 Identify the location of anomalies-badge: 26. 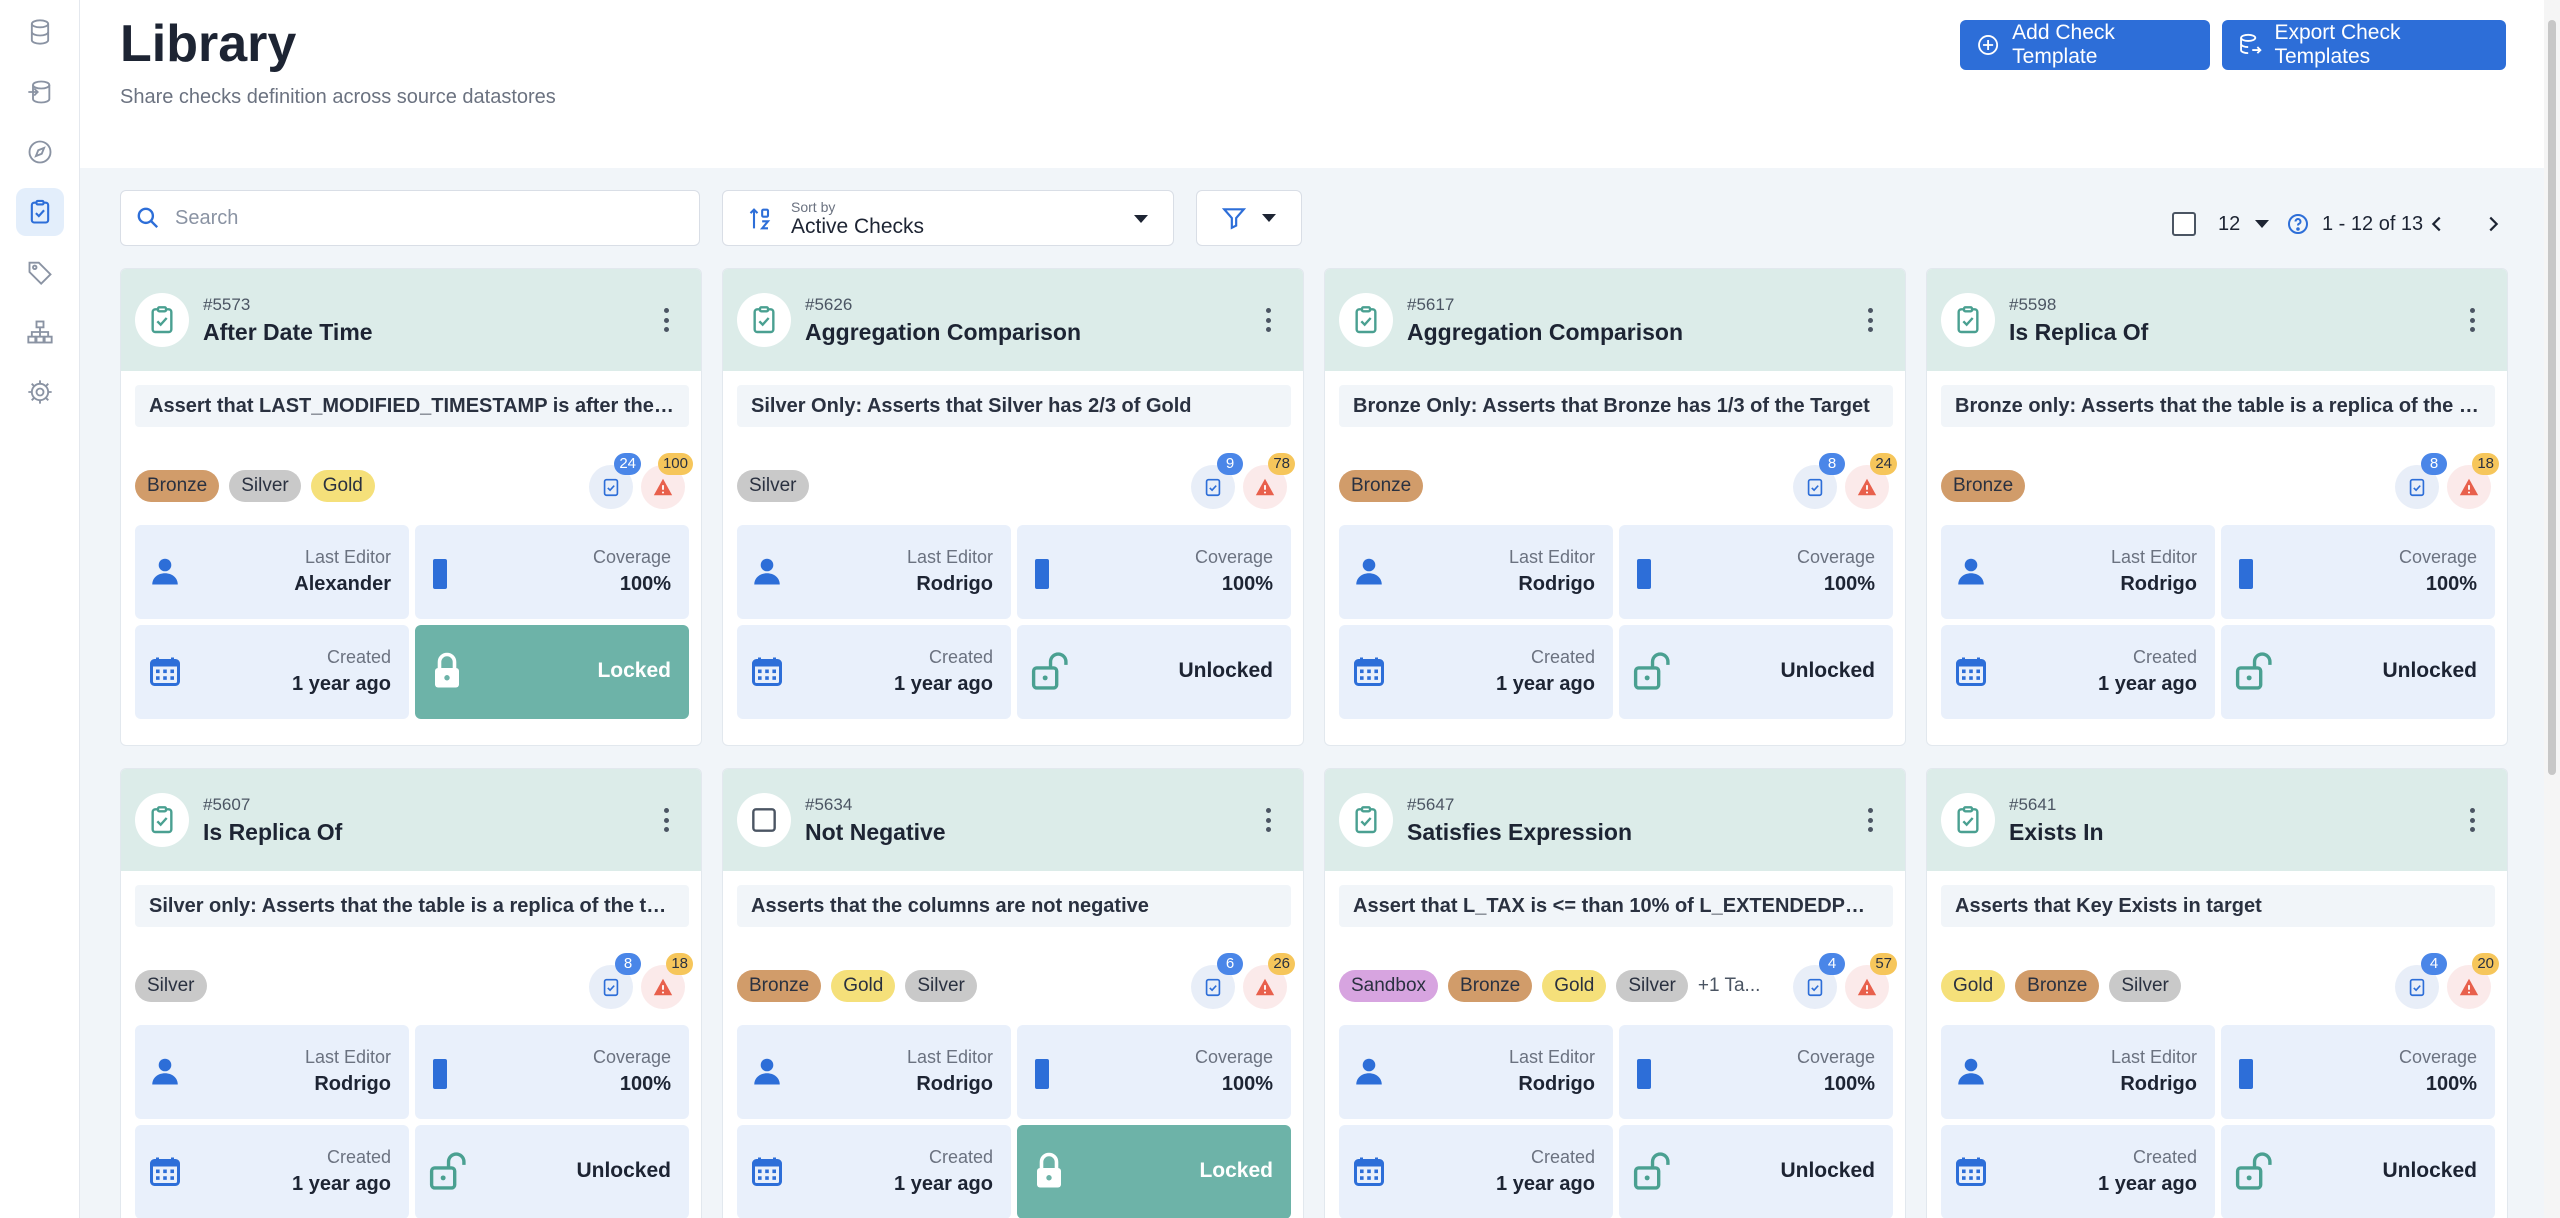
(1269, 981).